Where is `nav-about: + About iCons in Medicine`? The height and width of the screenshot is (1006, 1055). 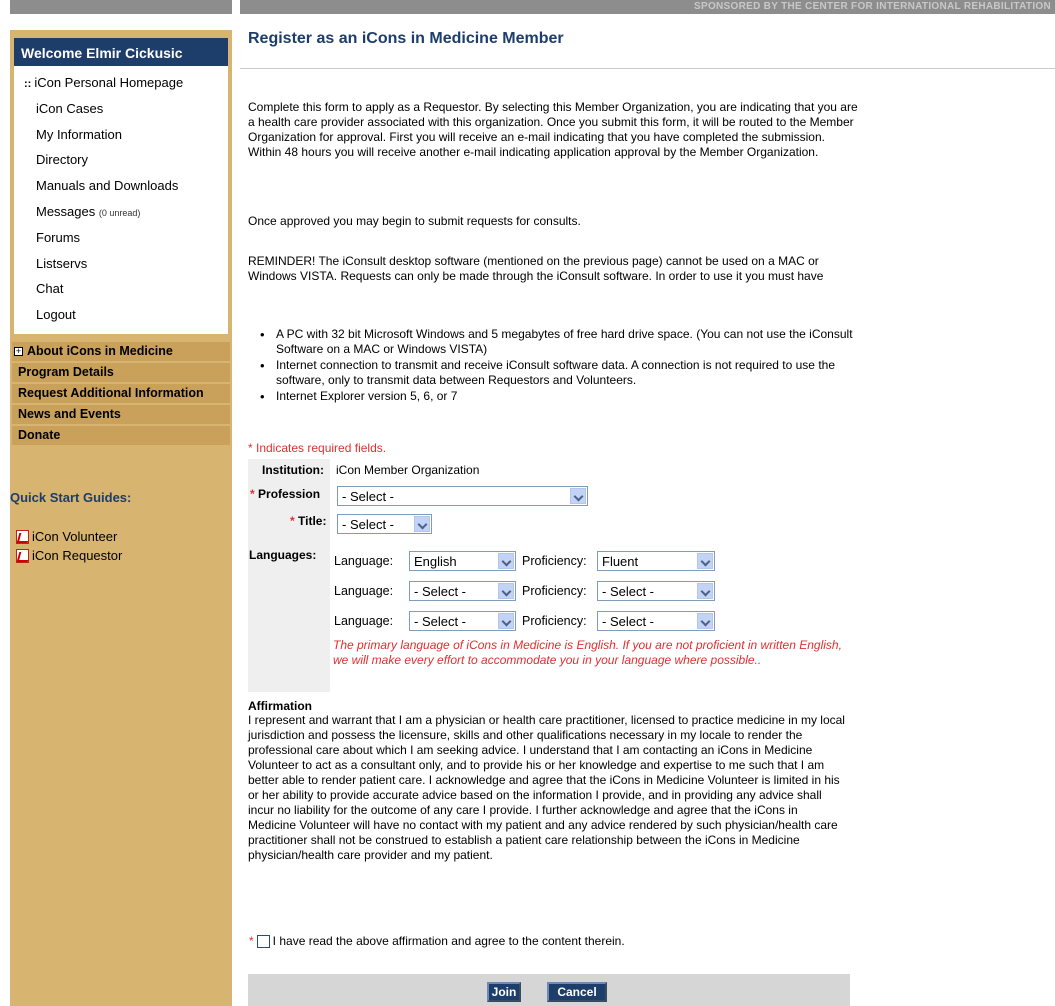
nav-about: + About iCons in Medicine is located at coordinates (121, 351).